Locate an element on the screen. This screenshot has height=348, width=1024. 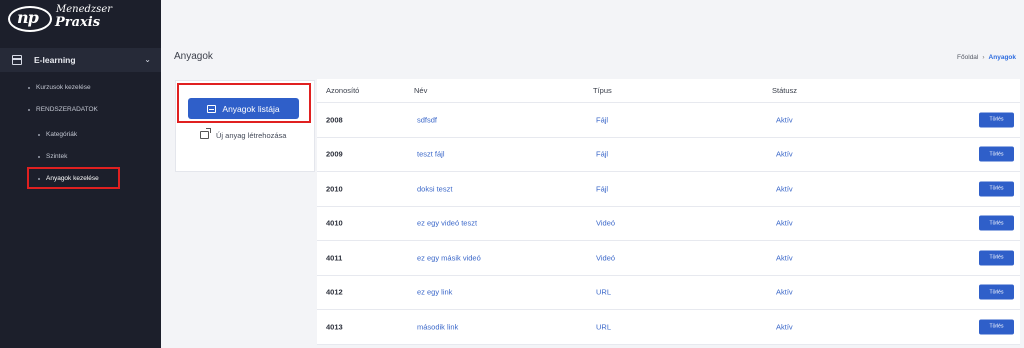
column-header-status: Státusz is located at coordinates (784, 90).